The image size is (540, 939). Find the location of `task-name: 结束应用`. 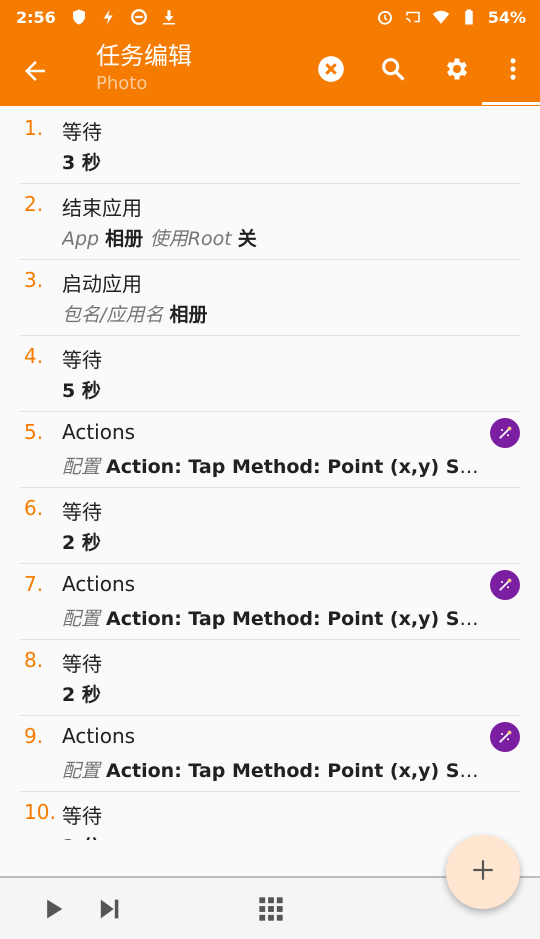

task-name: 结束应用 is located at coordinates (102, 208).